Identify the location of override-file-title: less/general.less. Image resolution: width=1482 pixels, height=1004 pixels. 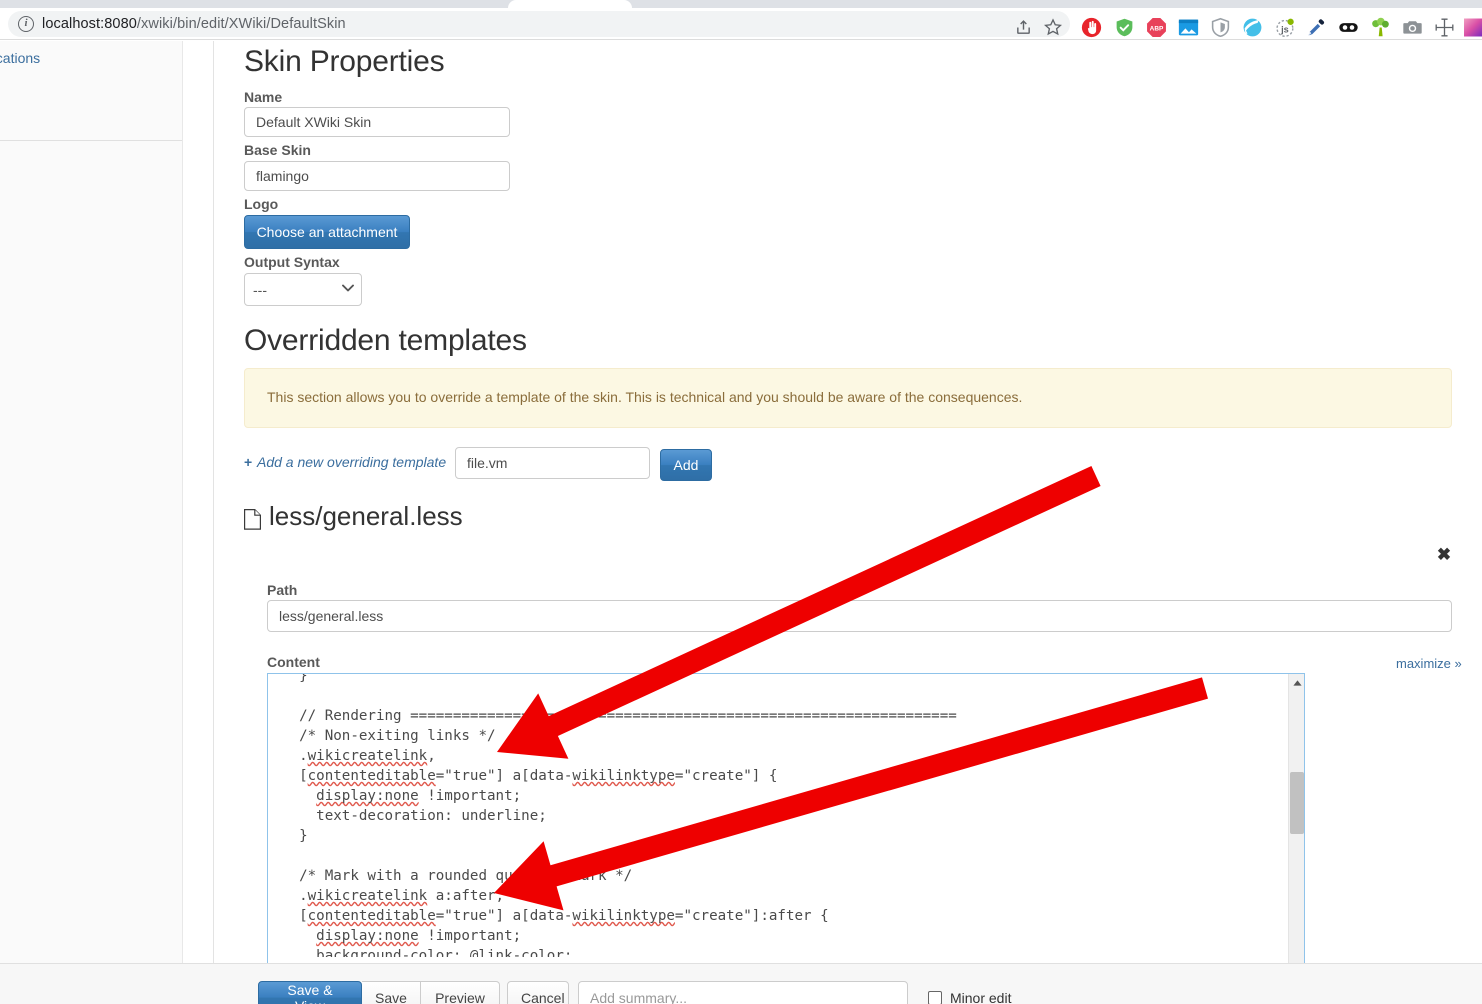
(366, 516).